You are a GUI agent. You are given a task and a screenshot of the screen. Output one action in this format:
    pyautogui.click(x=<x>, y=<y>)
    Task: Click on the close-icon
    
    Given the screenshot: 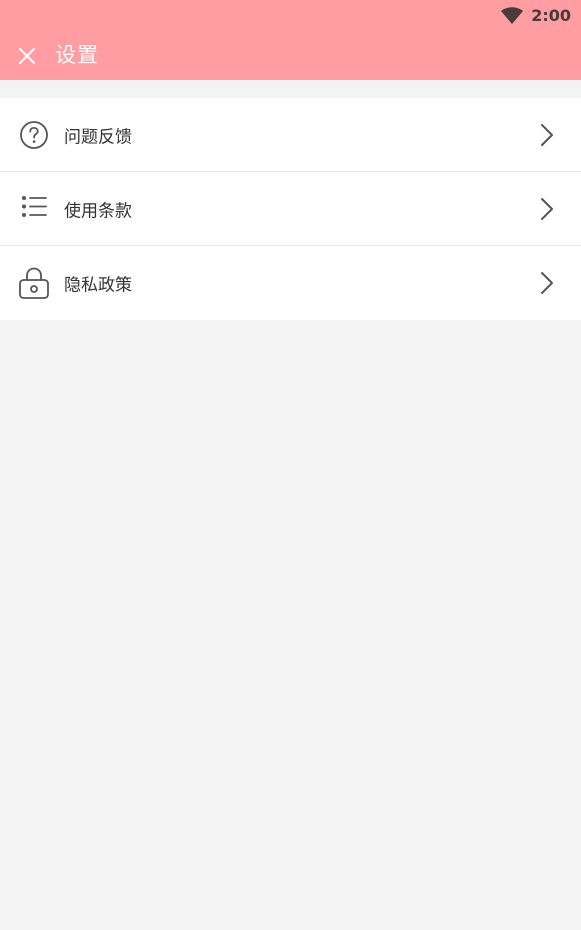 What is the action you would take?
    pyautogui.click(x=27, y=56)
    